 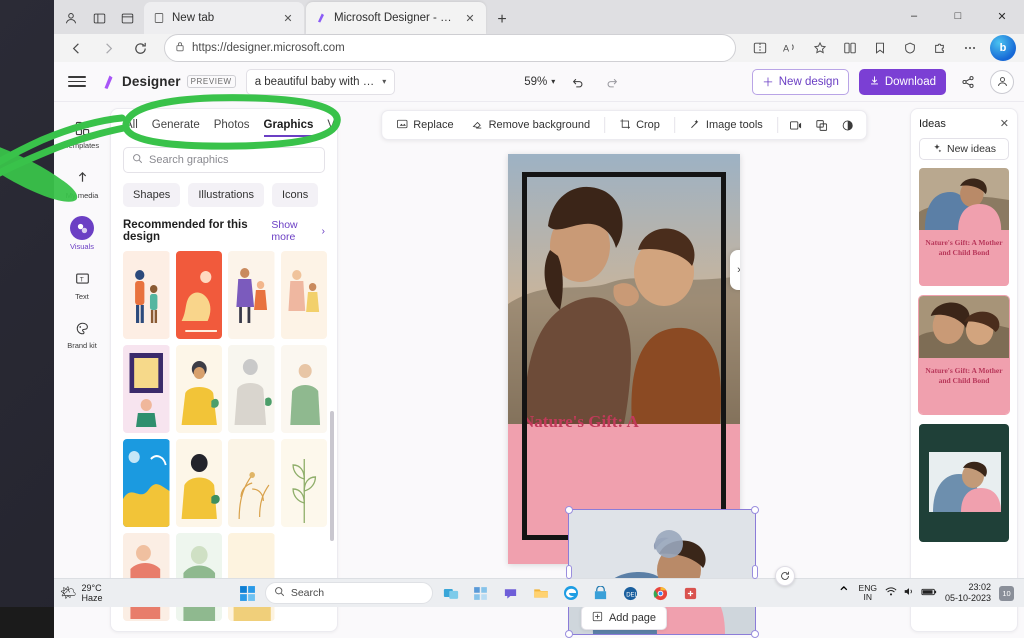 What do you see at coordinates (612, 82) in the screenshot?
I see `redo-icon` at bounding box center [612, 82].